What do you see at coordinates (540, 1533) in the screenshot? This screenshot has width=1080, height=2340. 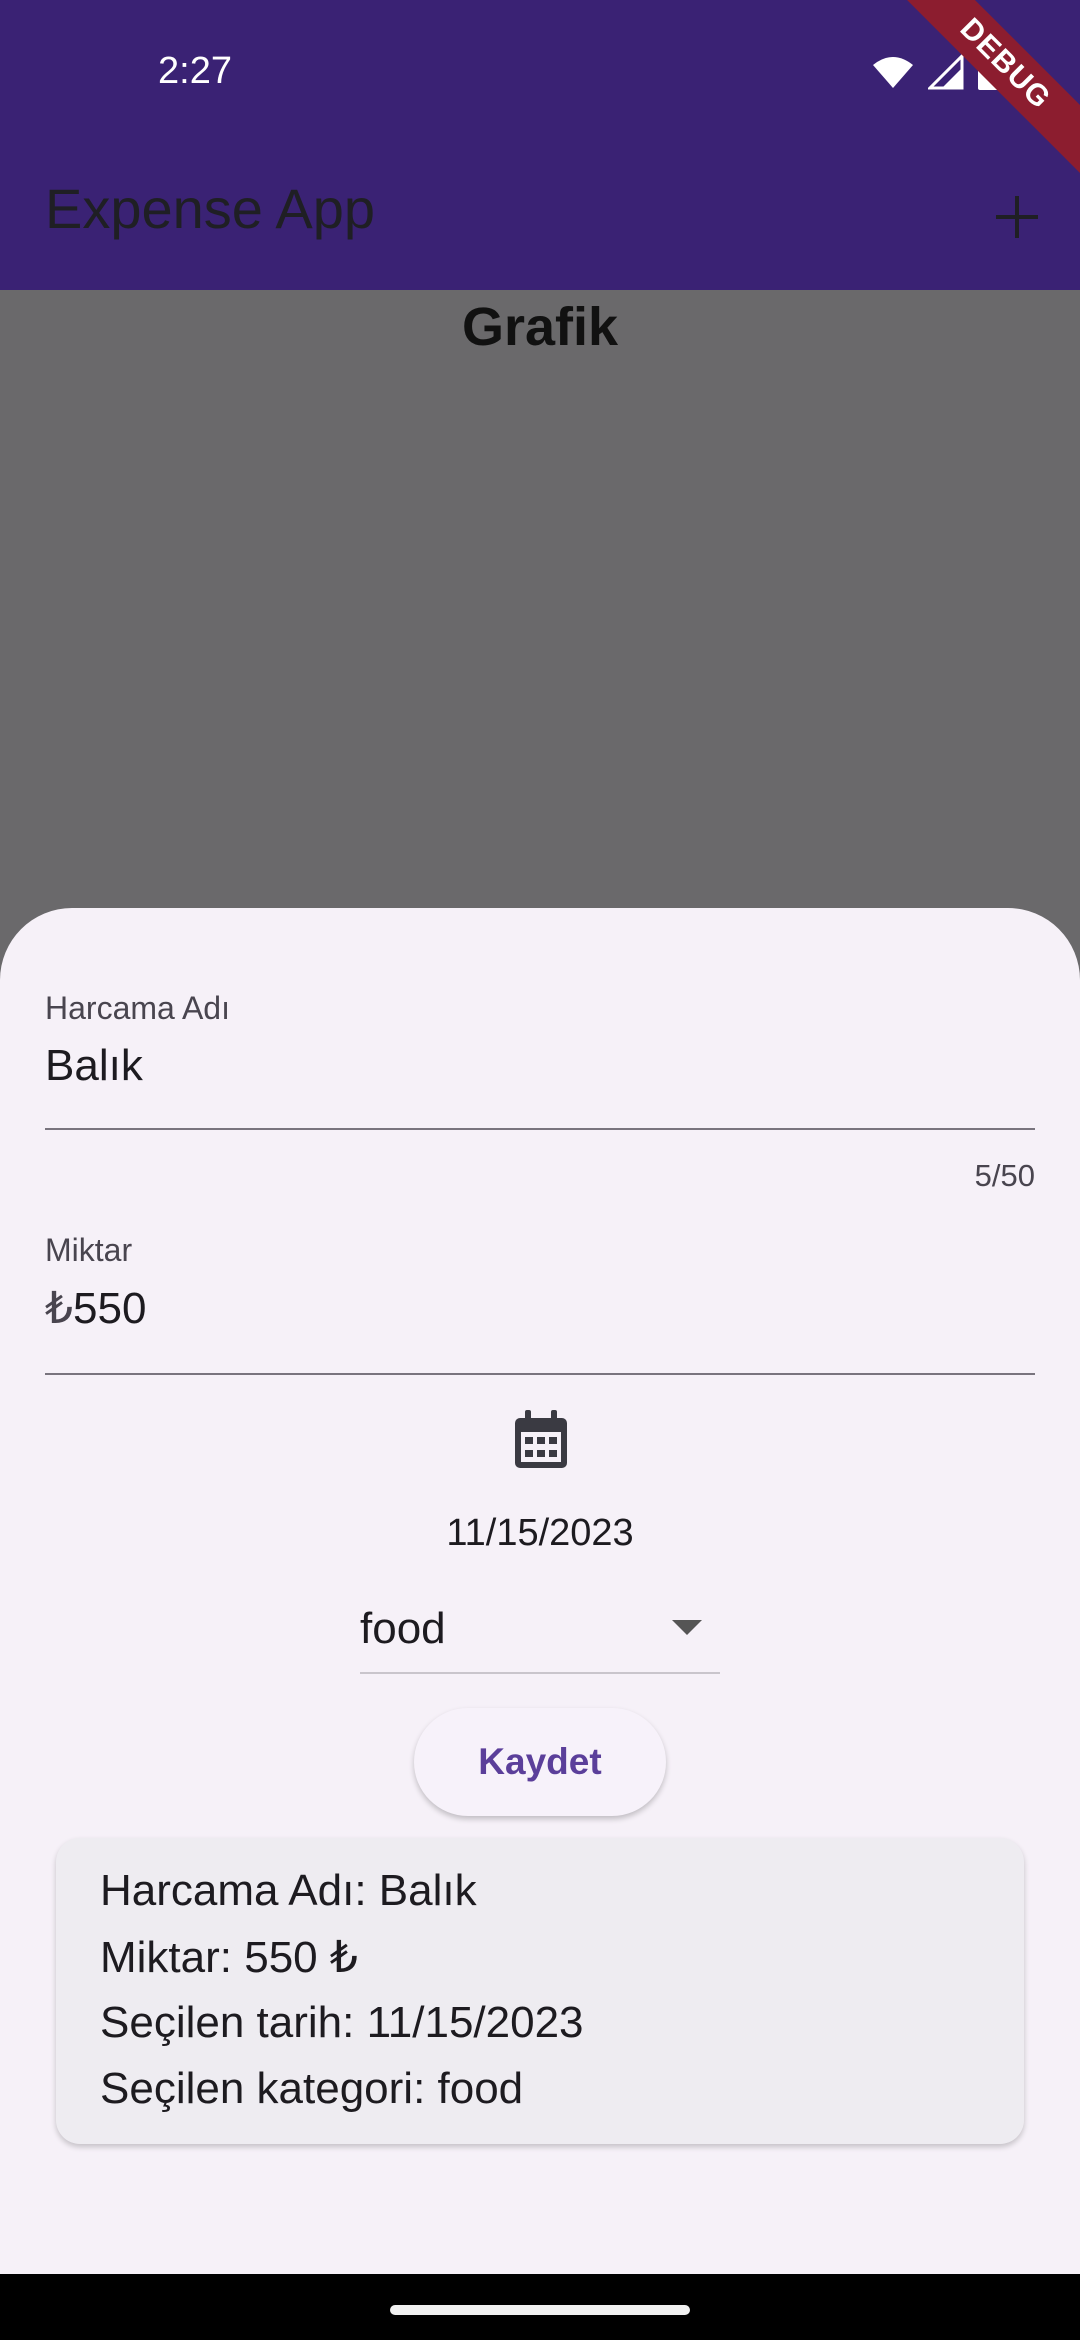 I see `selected-date: 11/15/2023` at bounding box center [540, 1533].